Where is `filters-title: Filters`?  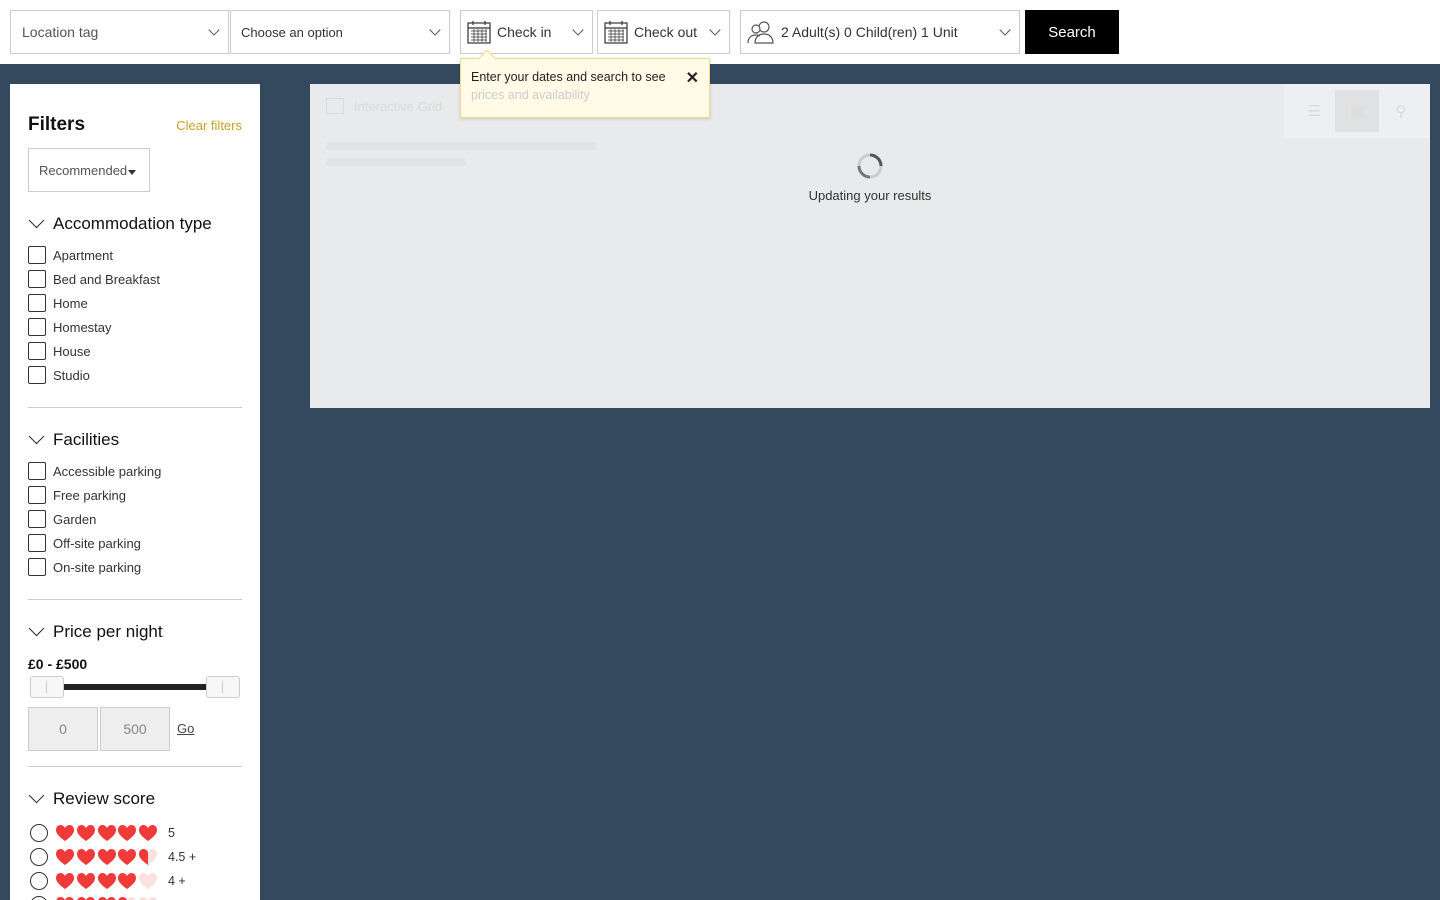
filters-title: Filters is located at coordinates (57, 124).